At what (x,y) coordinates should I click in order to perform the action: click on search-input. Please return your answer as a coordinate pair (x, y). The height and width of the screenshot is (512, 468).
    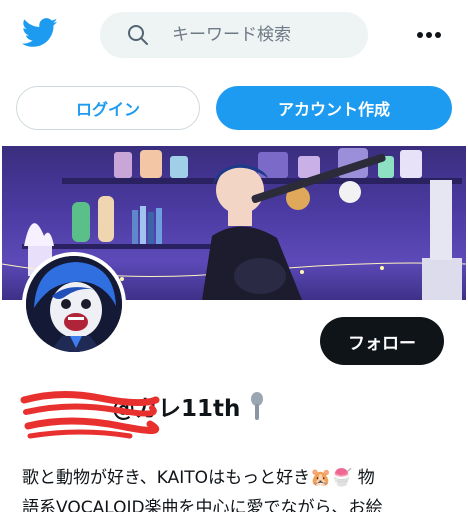
    Looking at the image, I should click on (262, 35).